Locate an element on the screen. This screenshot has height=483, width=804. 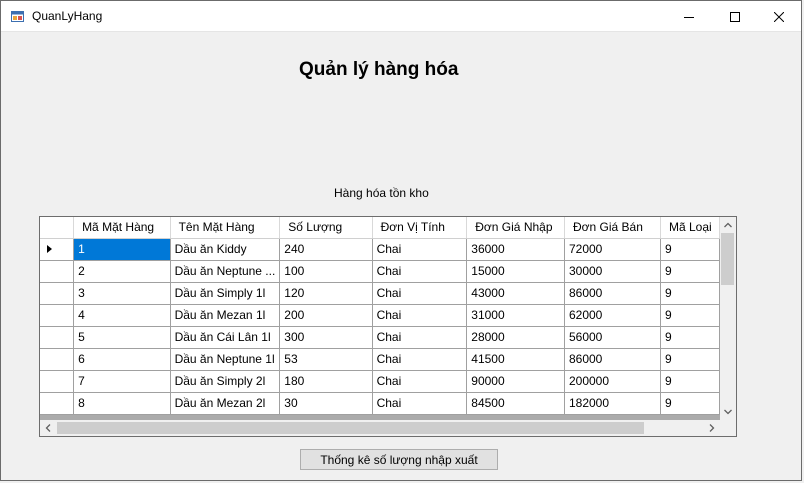
table-row: 8 Dầu ăn Mezan 2l 30 Chai 84500 182000 9 is located at coordinates (380, 403).